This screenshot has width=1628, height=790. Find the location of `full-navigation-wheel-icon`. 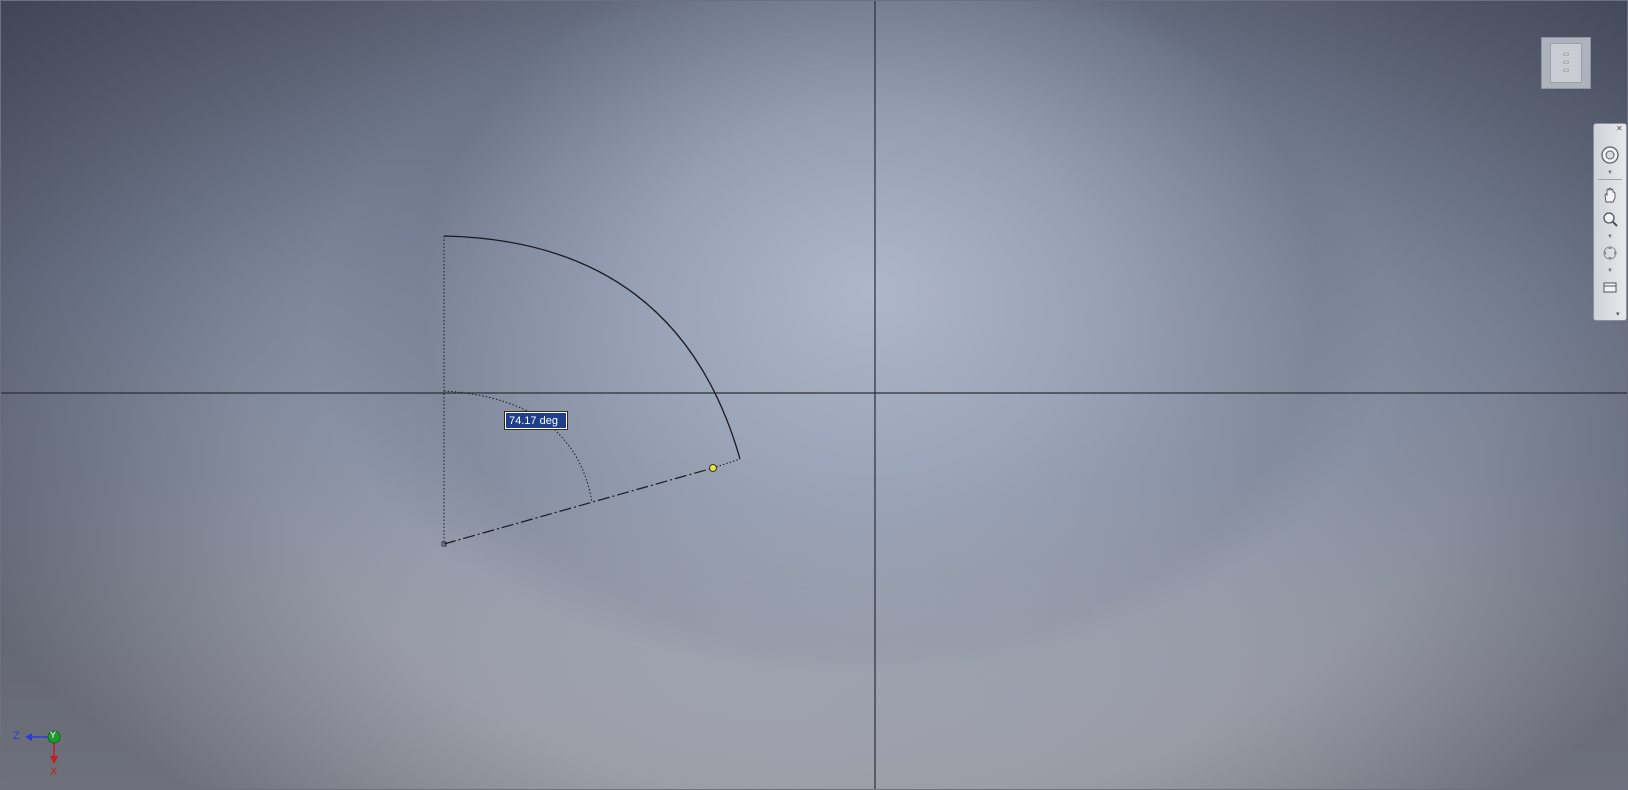

full-navigation-wheel-icon is located at coordinates (1610, 155).